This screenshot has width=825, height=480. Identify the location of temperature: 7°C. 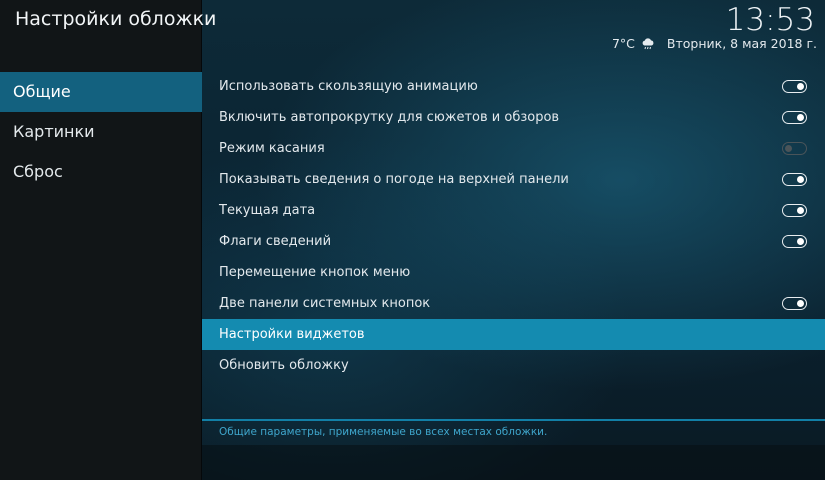
(623, 43).